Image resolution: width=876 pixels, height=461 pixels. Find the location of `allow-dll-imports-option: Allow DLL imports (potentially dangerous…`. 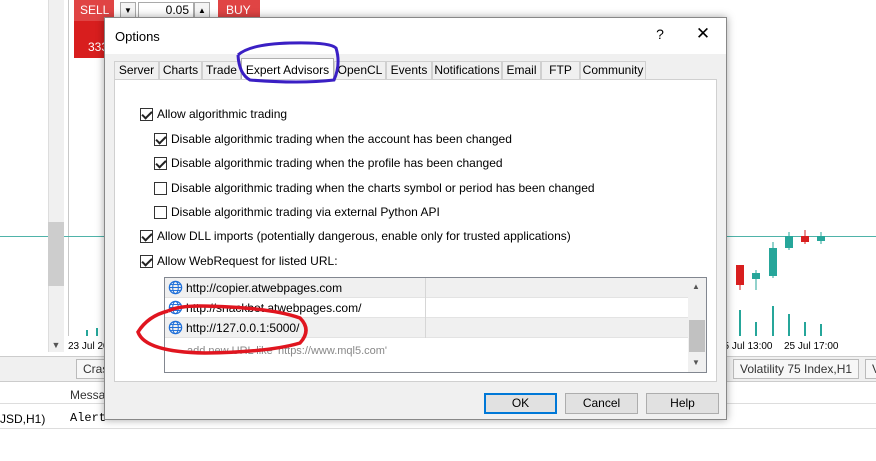

allow-dll-imports-option: Allow DLL imports (potentially dangerous… is located at coordinates (355, 236).